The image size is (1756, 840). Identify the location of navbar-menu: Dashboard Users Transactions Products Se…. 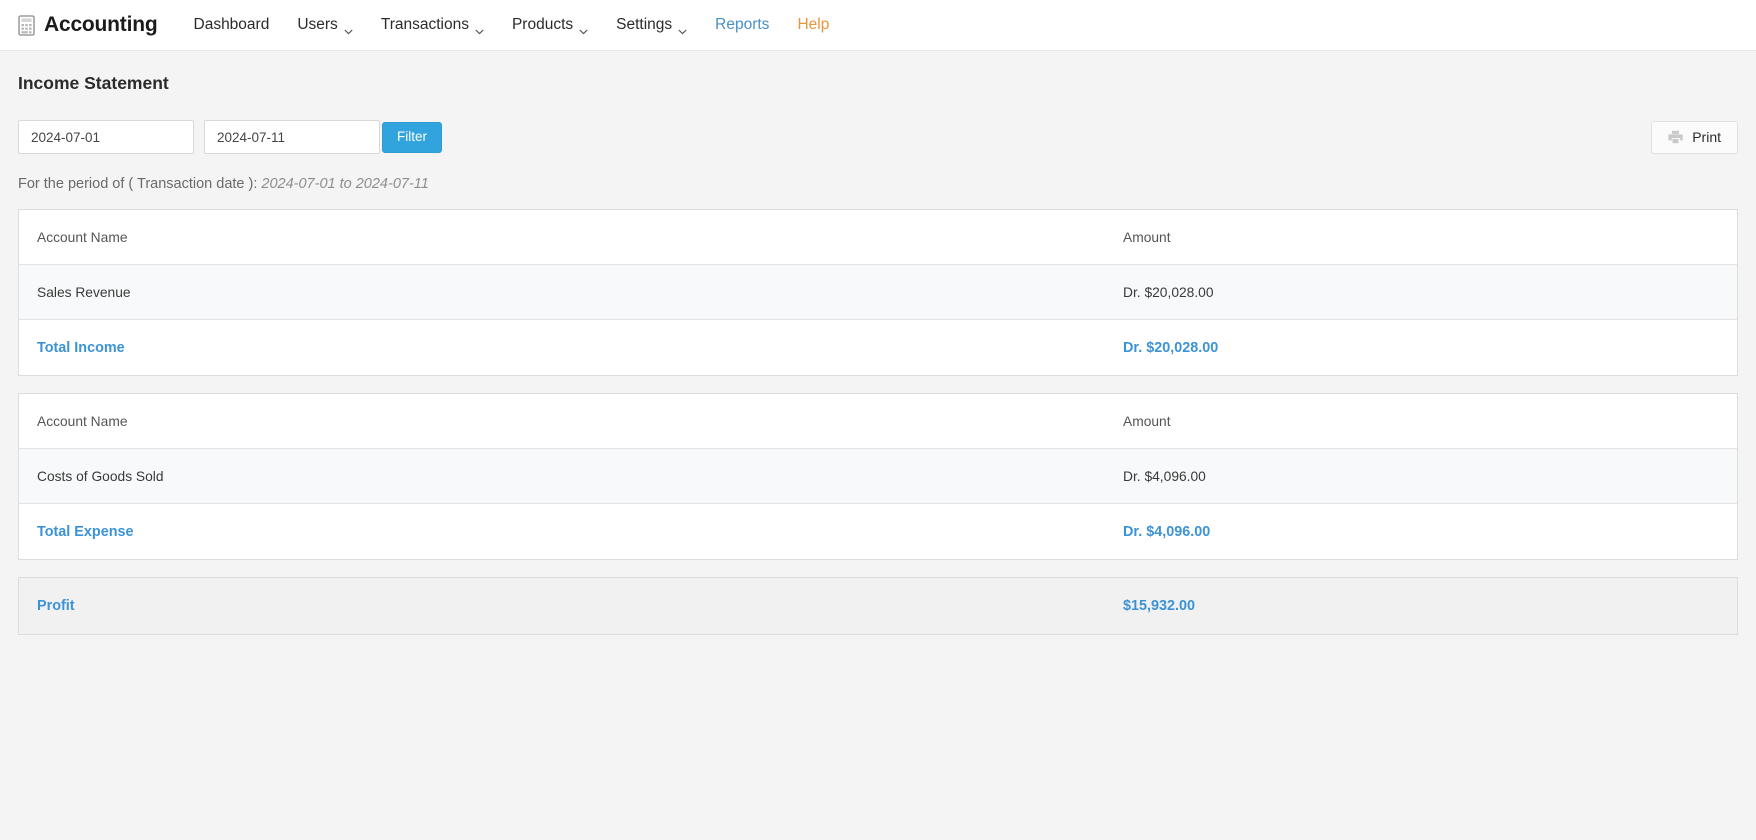
(512, 25).